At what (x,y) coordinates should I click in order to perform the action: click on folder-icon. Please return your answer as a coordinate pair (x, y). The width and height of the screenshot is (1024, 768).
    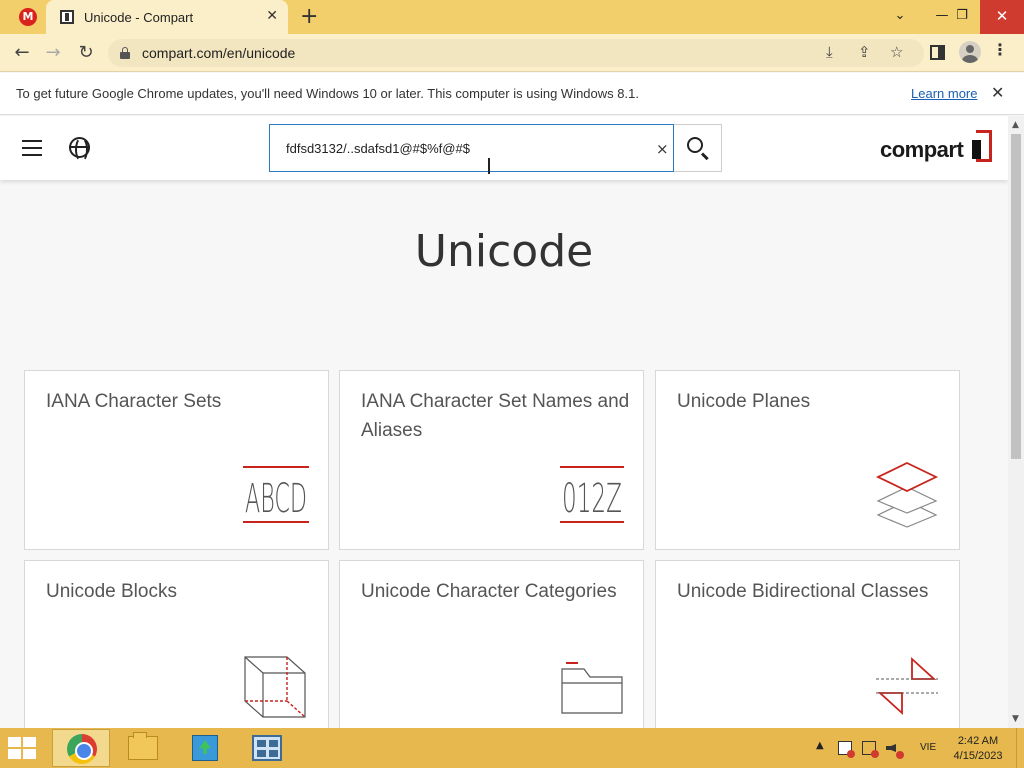
    Looking at the image, I should click on (592, 688).